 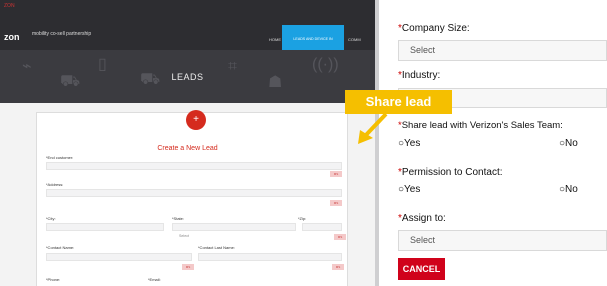 I want to click on brand-mark: ZON, so click(x=9, y=6).